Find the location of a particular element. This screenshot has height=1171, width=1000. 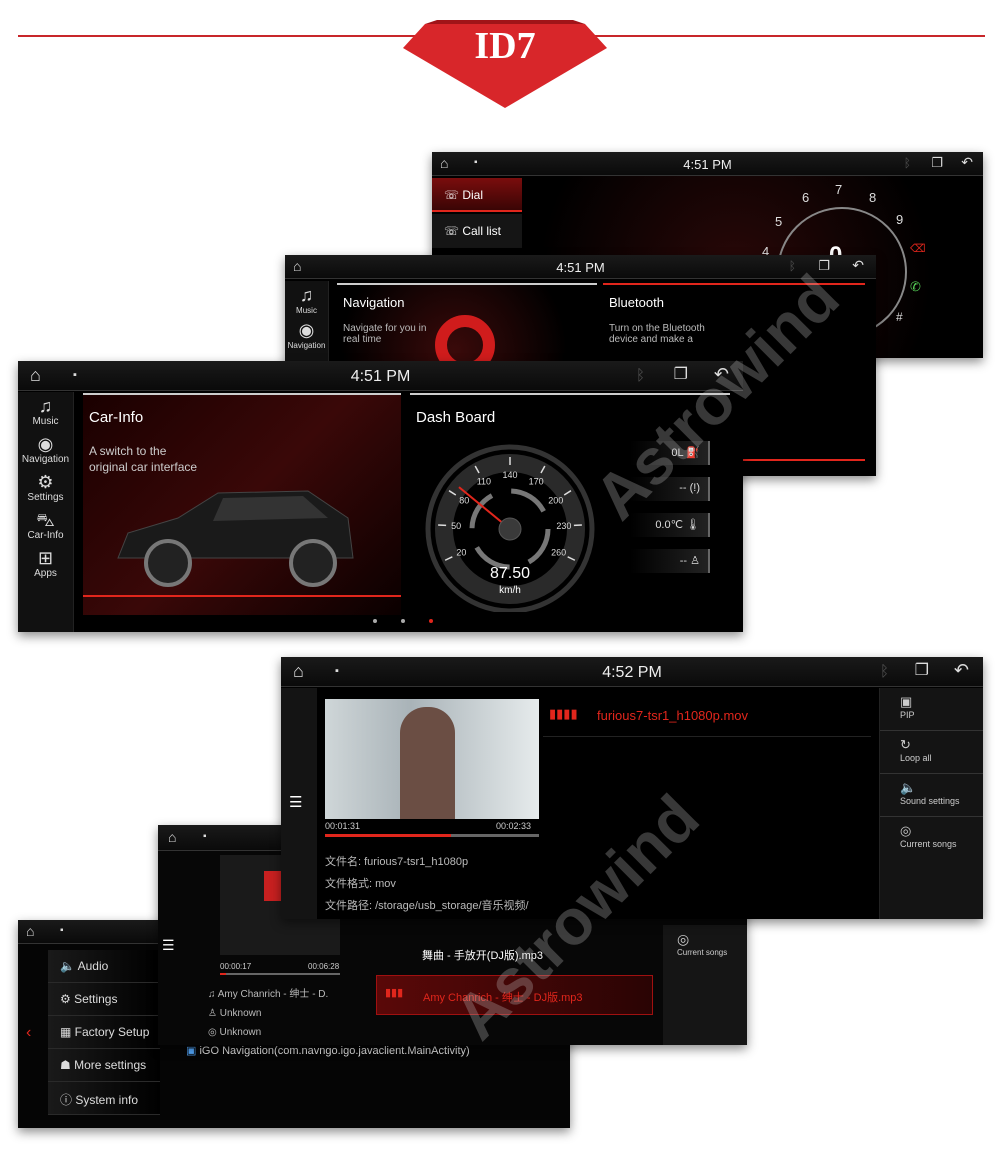

menu-settings: ⚙ Settings is located at coordinates (104, 999).